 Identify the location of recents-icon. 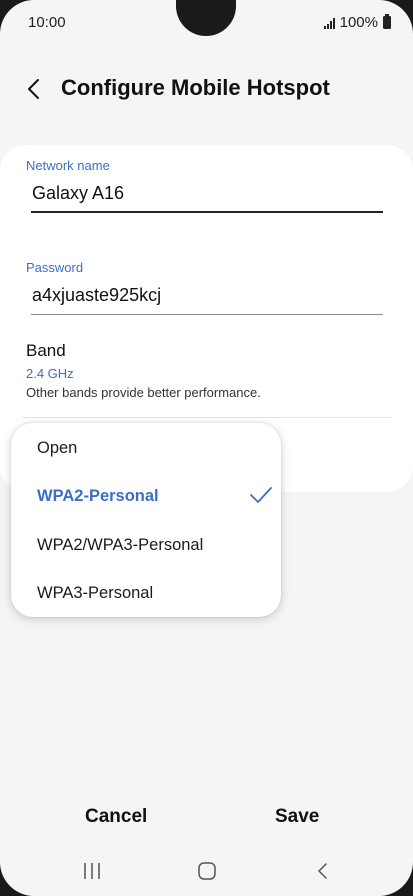
(92, 871).